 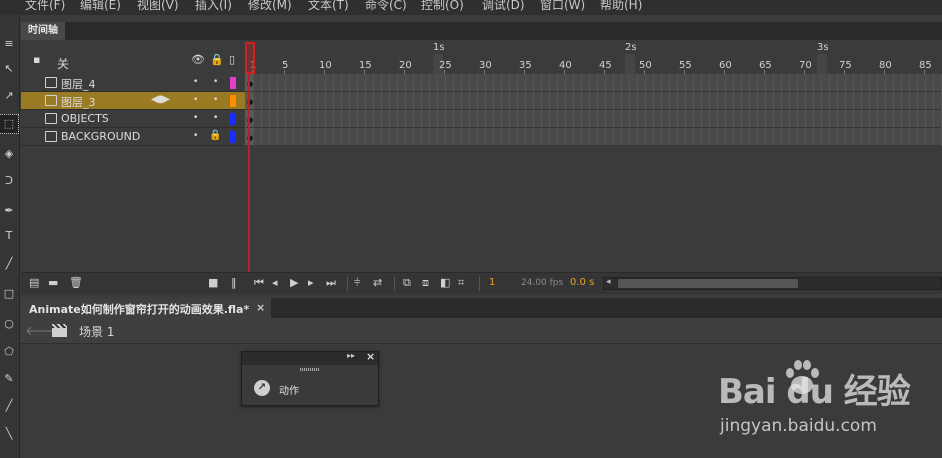 I want to click on document-tab: Animate如何制作窗帘打开的动画效果.fla* ×, so click(x=146, y=308).